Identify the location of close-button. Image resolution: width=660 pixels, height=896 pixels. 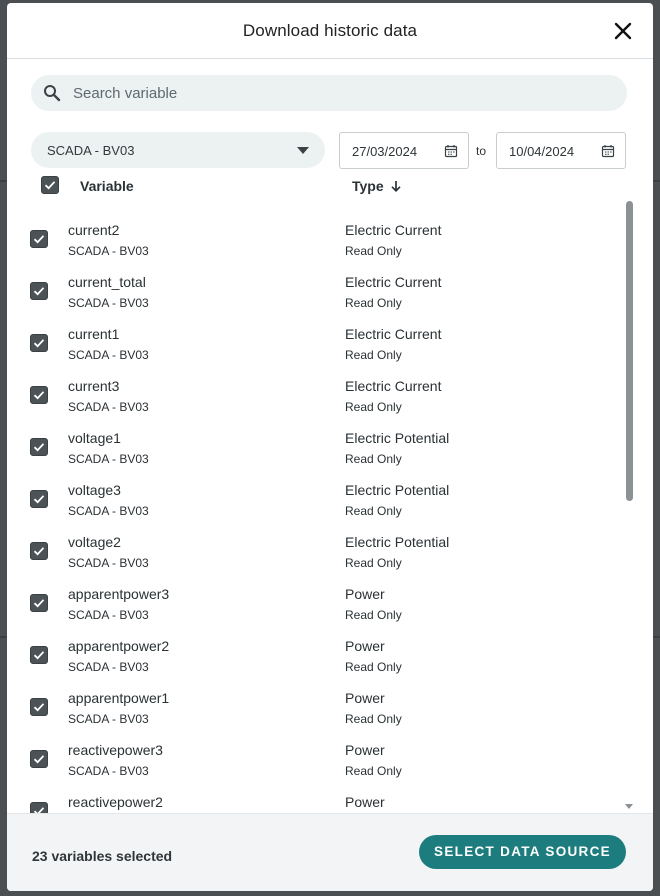
(623, 31).